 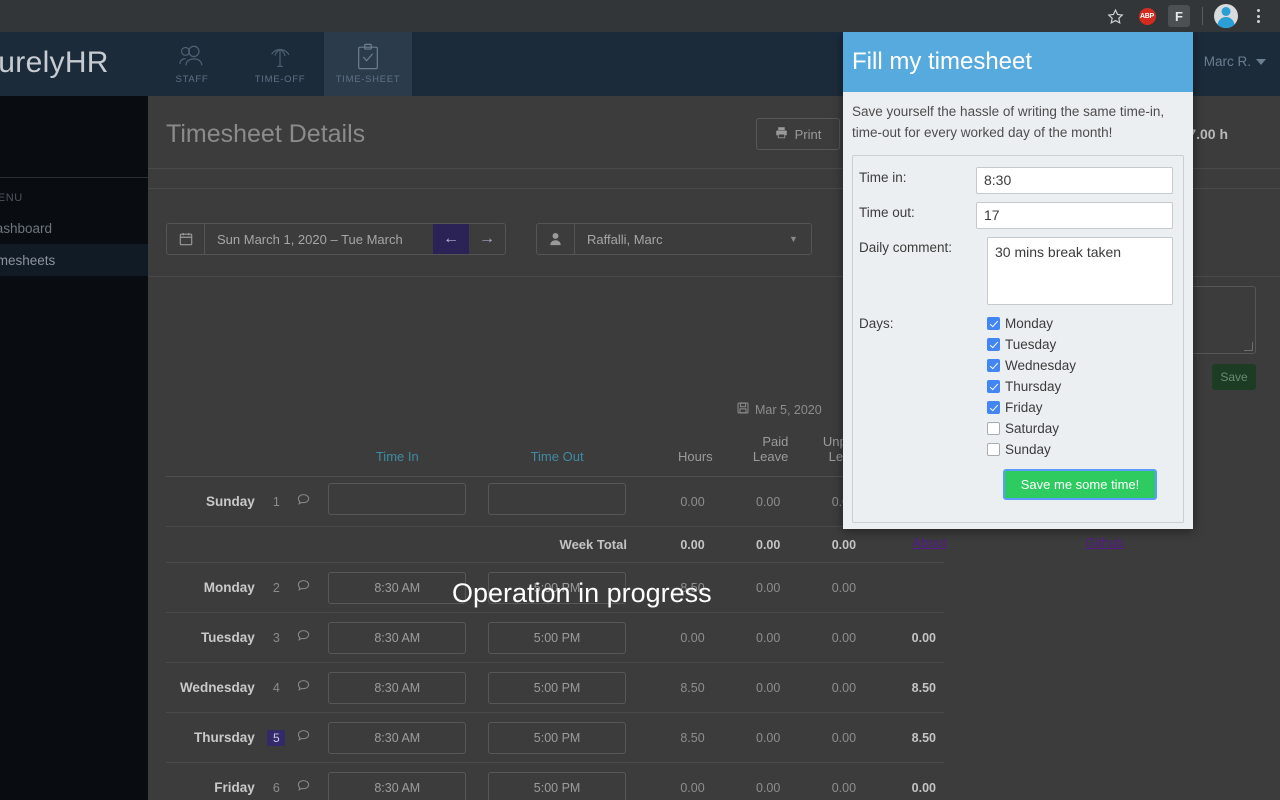 I want to click on employee-select: Raffalli, Marc ▼, so click(x=674, y=239).